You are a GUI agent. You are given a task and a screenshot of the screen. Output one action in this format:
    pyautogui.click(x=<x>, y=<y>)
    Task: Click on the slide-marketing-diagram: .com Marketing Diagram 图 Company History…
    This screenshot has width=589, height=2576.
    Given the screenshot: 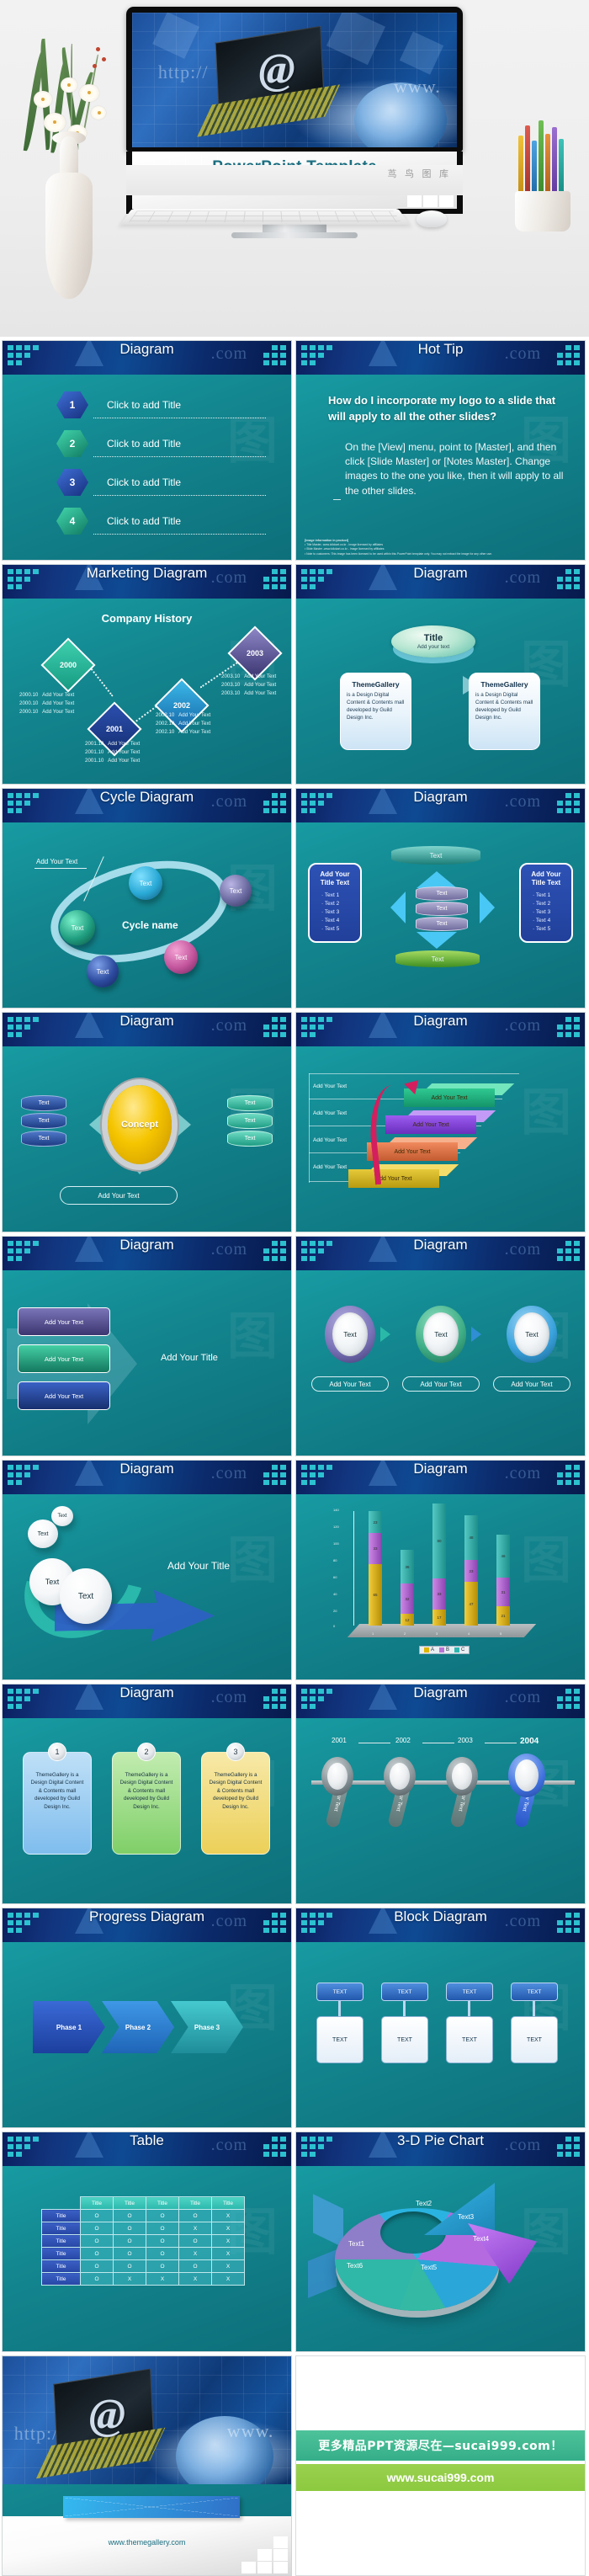 What is the action you would take?
    pyautogui.click(x=147, y=675)
    